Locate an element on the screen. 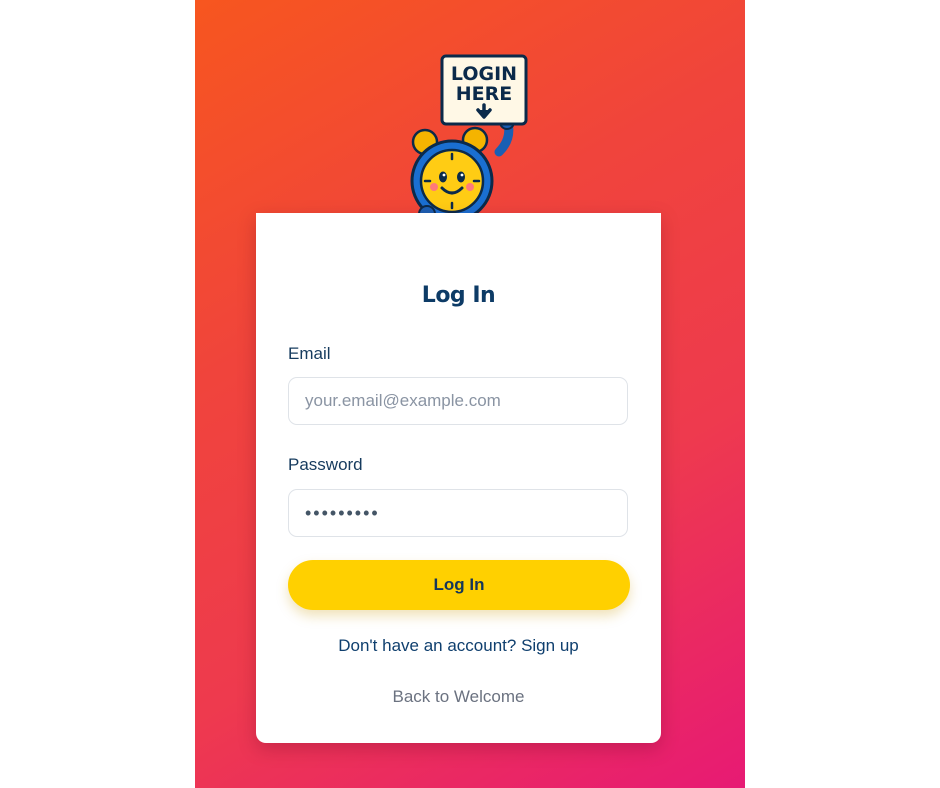 The height and width of the screenshot is (788, 940). sign-line-2: HERE is located at coordinates (484, 94).